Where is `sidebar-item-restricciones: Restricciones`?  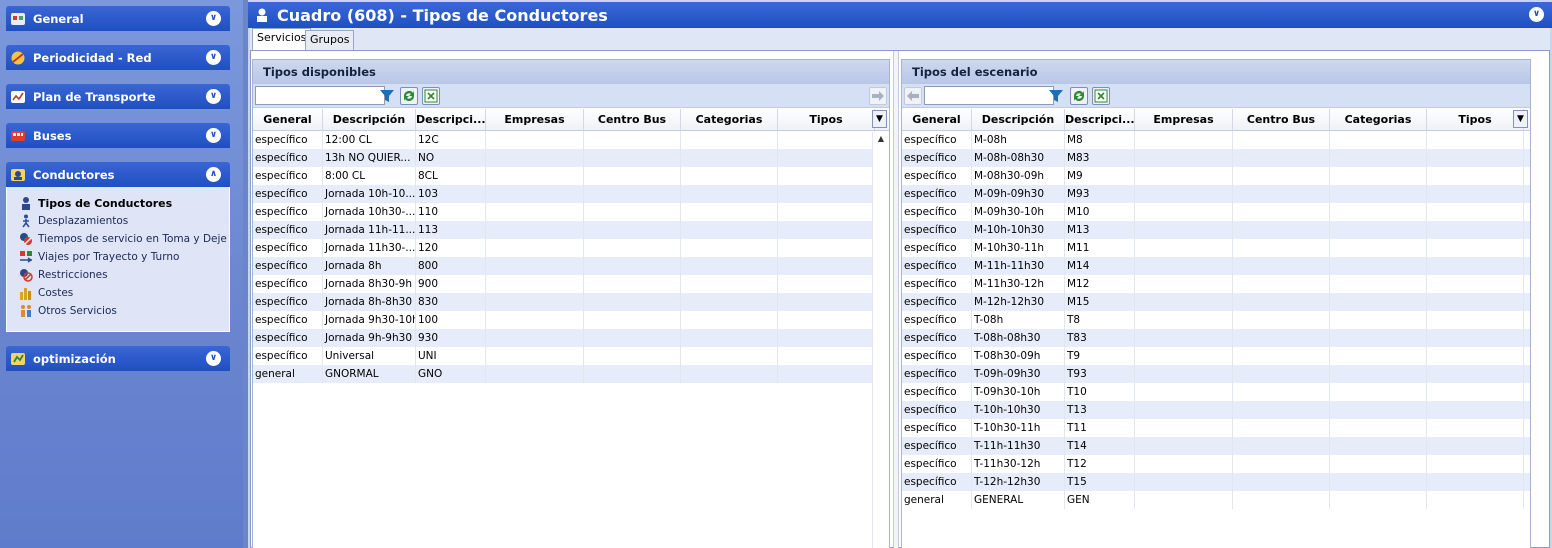
sidebar-item-restricciones: Restricciones is located at coordinates (118, 275).